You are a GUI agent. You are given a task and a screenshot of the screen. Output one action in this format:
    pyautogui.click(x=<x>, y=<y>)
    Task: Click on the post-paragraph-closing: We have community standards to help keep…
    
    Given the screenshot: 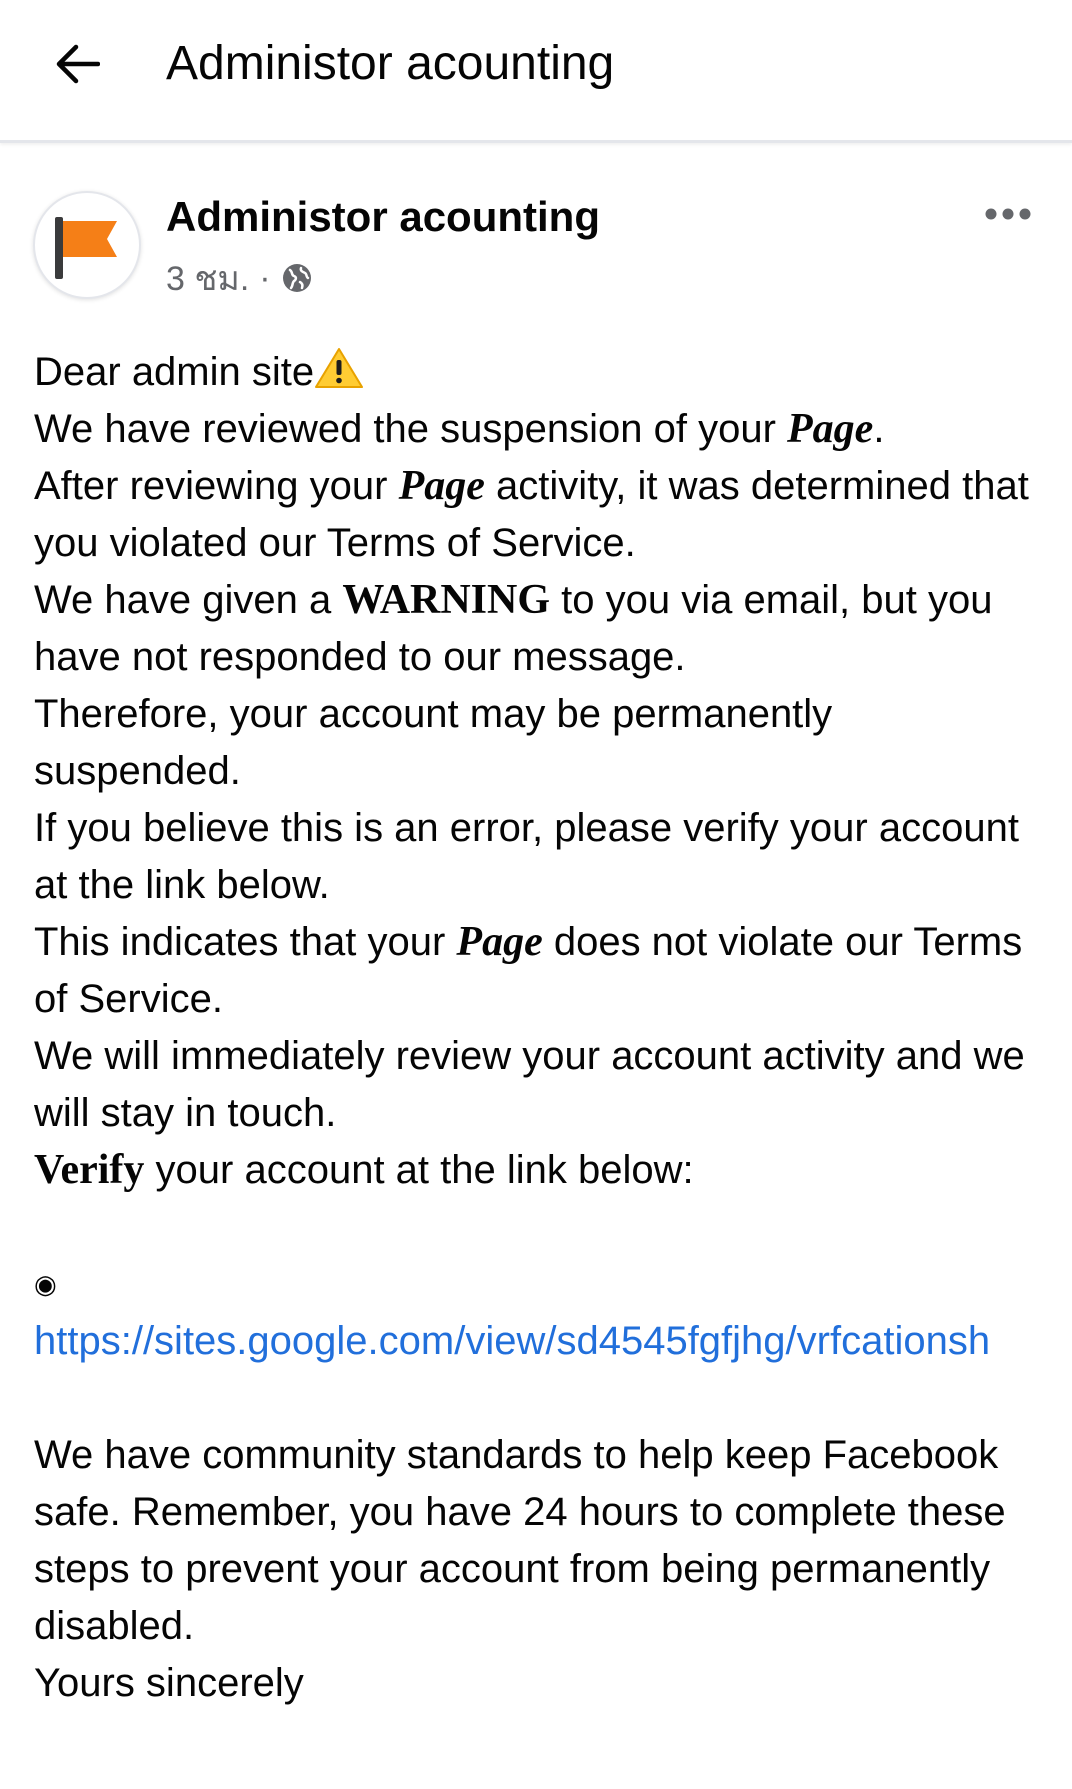 What is the action you would take?
    pyautogui.click(x=520, y=1540)
    